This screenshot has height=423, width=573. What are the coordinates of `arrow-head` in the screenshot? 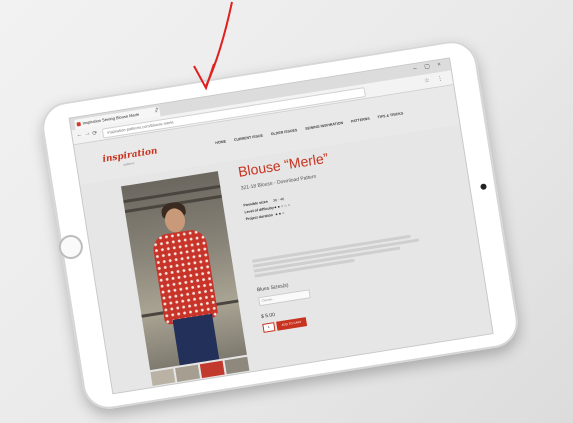 It's located at (204, 77).